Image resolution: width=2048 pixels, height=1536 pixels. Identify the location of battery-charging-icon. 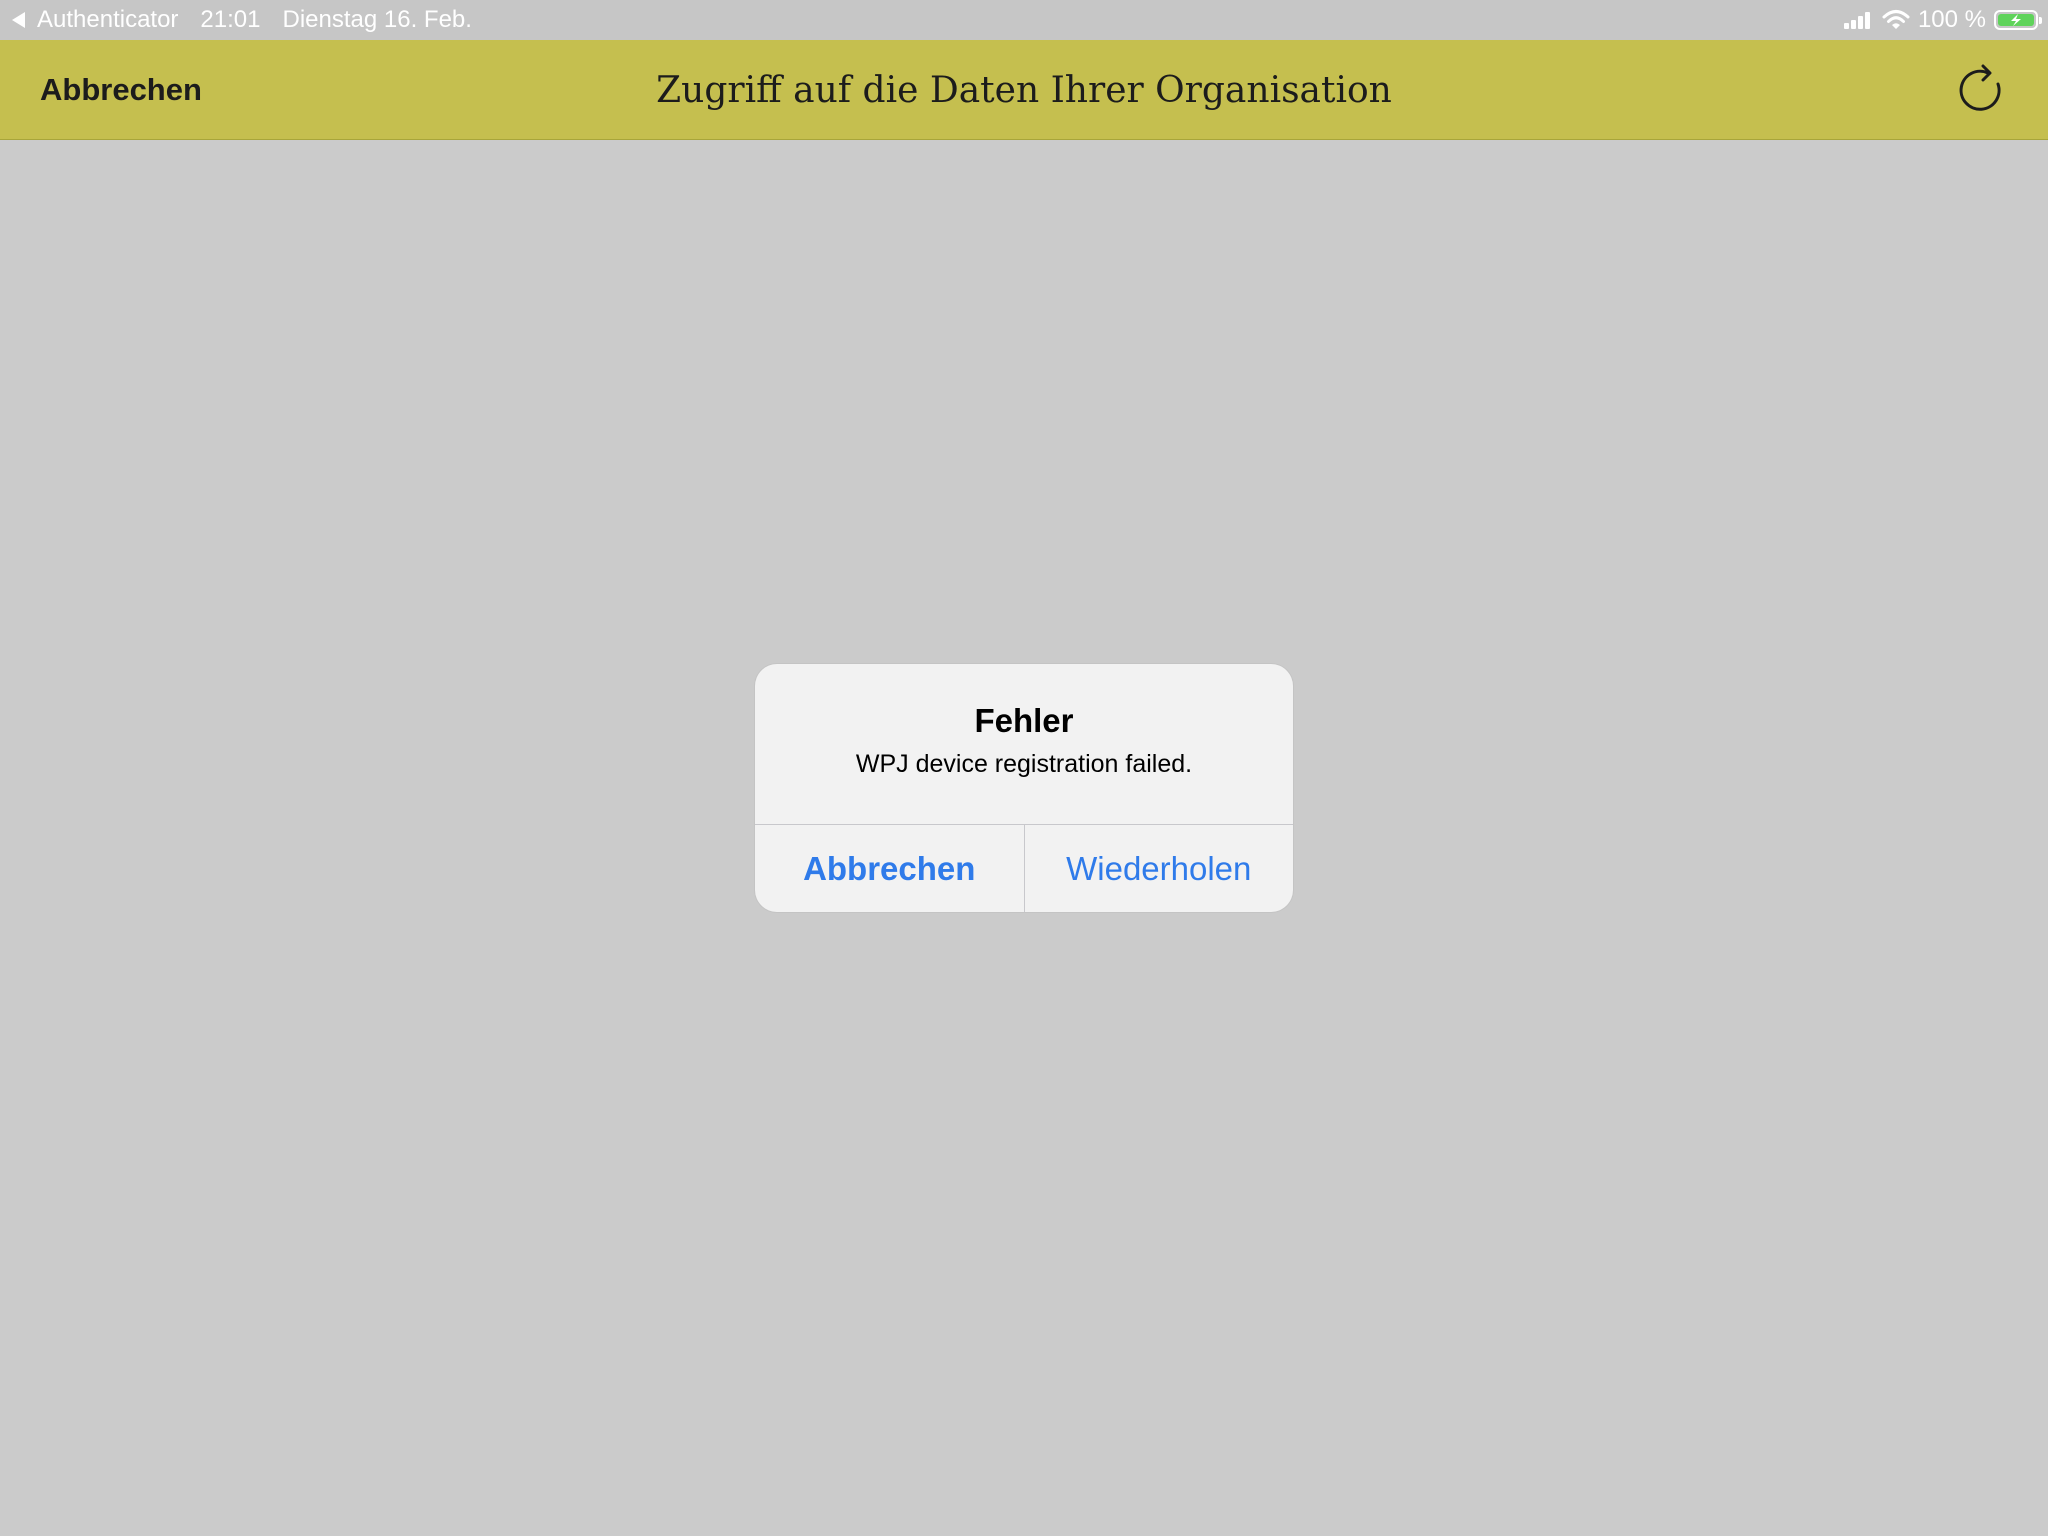
(2018, 20).